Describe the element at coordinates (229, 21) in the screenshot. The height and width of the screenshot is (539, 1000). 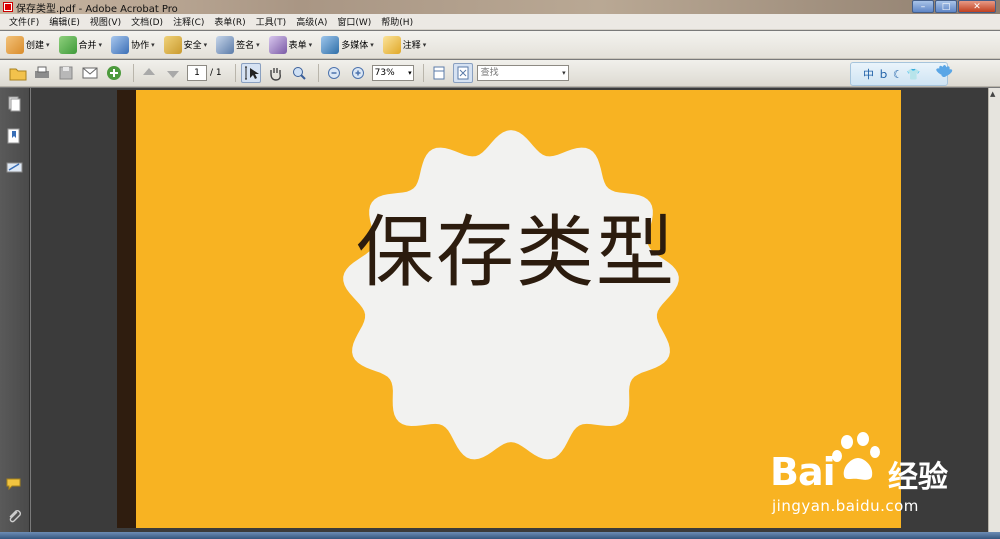
I see `menu-forms: 表单(R)` at that location.